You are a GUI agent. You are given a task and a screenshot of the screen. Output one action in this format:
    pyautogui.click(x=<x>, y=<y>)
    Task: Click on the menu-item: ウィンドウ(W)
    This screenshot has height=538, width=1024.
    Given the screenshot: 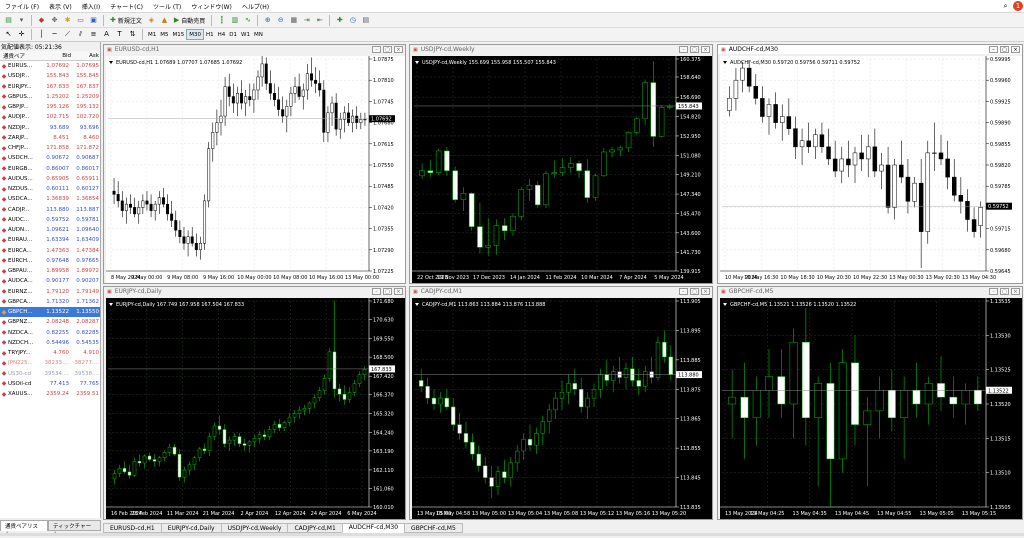 What is the action you would take?
    pyautogui.click(x=211, y=6)
    